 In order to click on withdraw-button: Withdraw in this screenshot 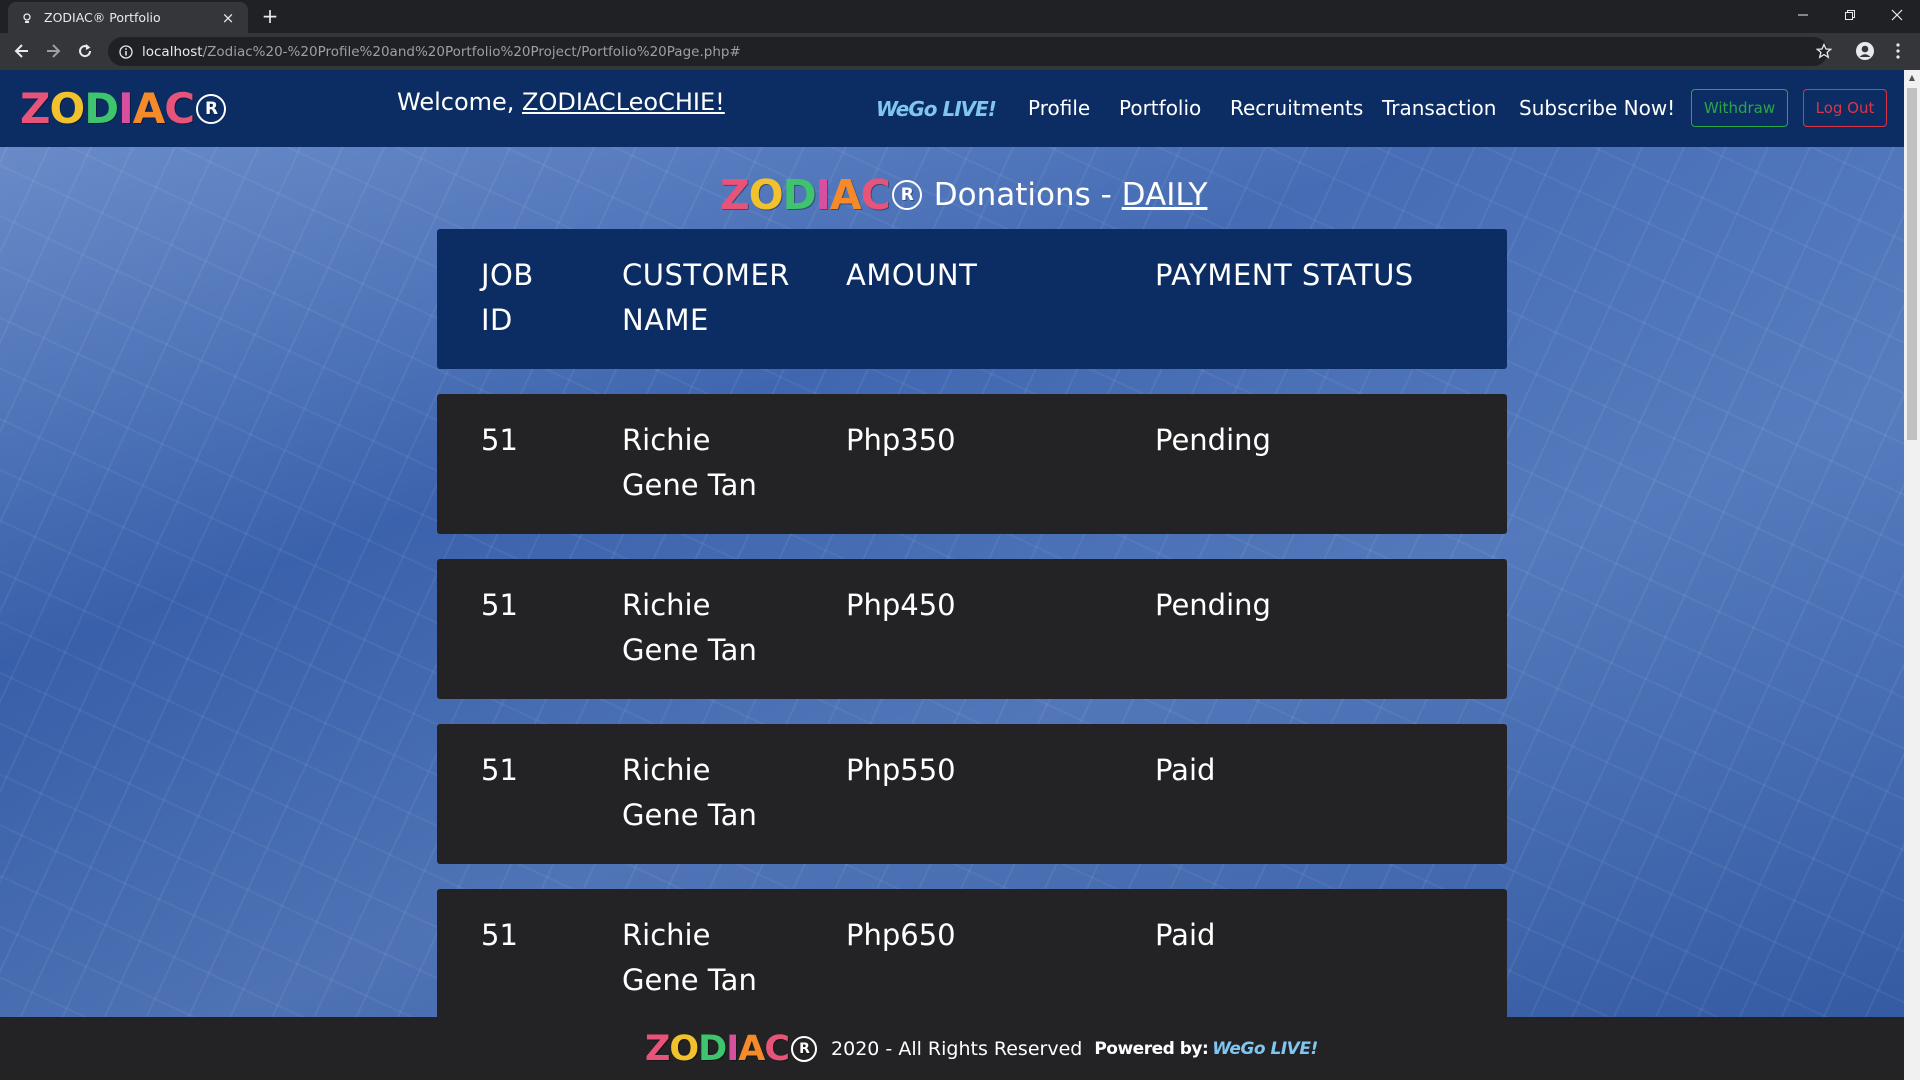, I will do `click(1739, 108)`.